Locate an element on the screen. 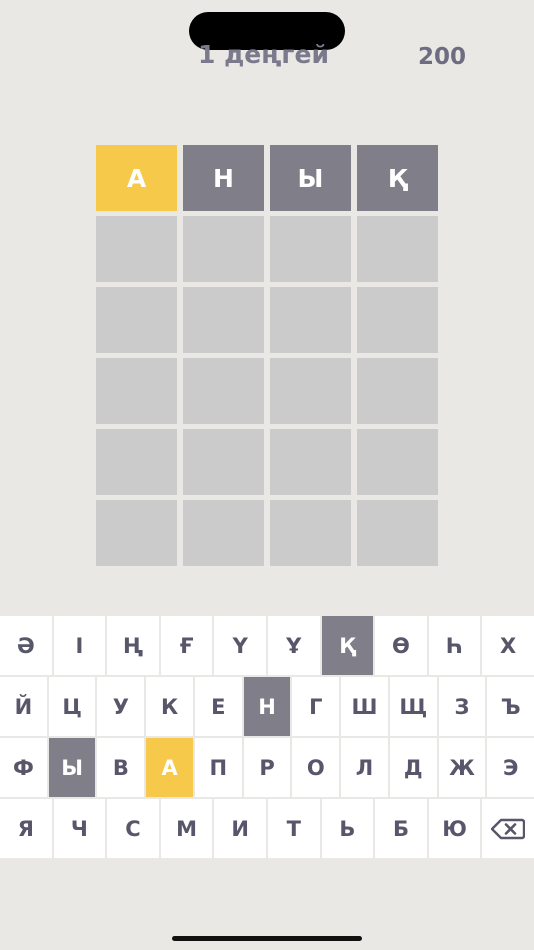 The image size is (534, 950). letter-key: П is located at coordinates (218, 767).